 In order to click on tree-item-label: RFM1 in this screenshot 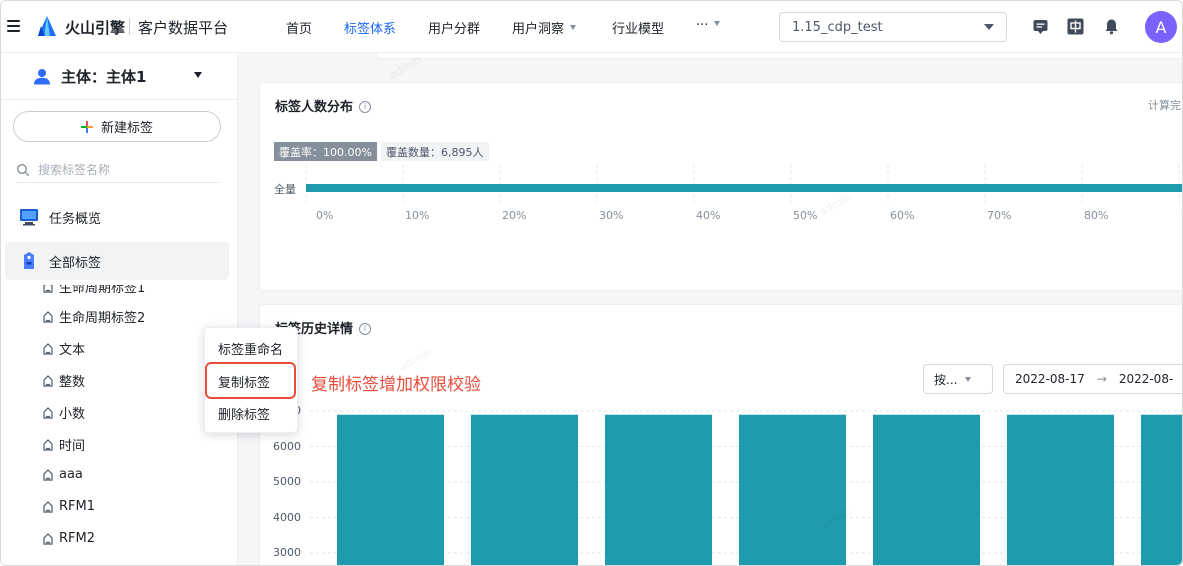, I will do `click(77, 506)`.